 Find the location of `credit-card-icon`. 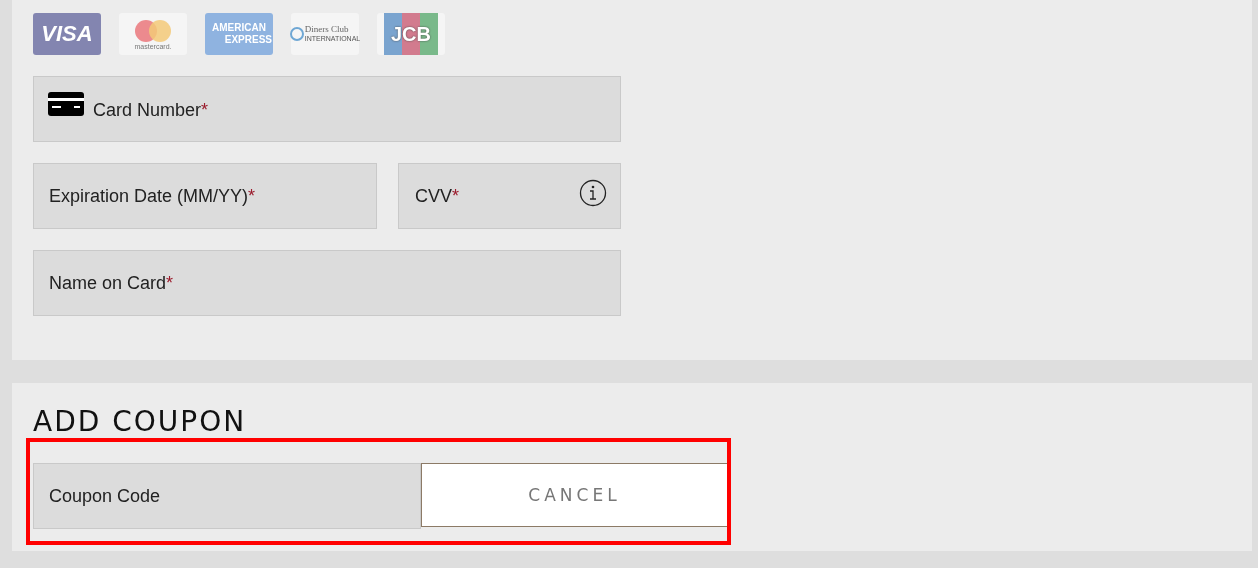

credit-card-icon is located at coordinates (66, 104).